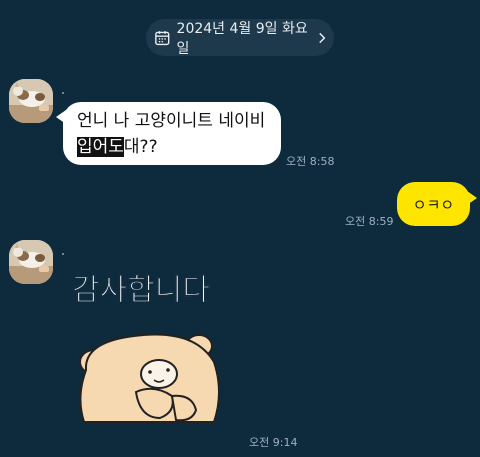 The image size is (480, 457). What do you see at coordinates (140, 147) in the screenshot?
I see `message-text-tail: 대??` at bounding box center [140, 147].